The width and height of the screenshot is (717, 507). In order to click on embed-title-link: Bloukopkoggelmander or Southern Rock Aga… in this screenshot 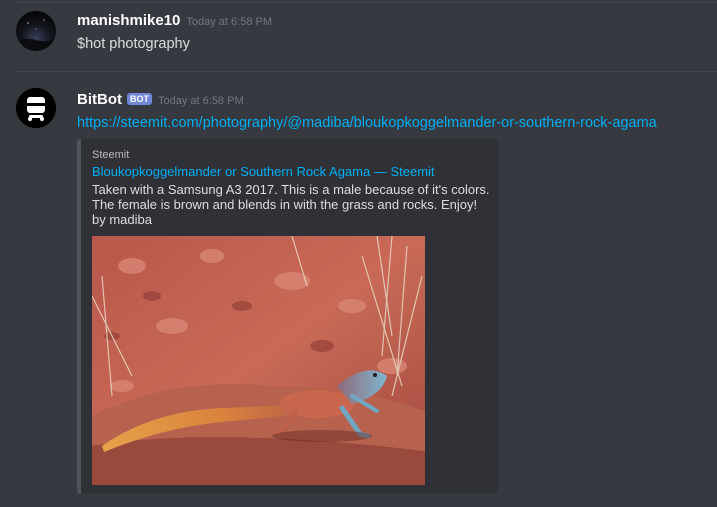, I will do `click(263, 171)`.